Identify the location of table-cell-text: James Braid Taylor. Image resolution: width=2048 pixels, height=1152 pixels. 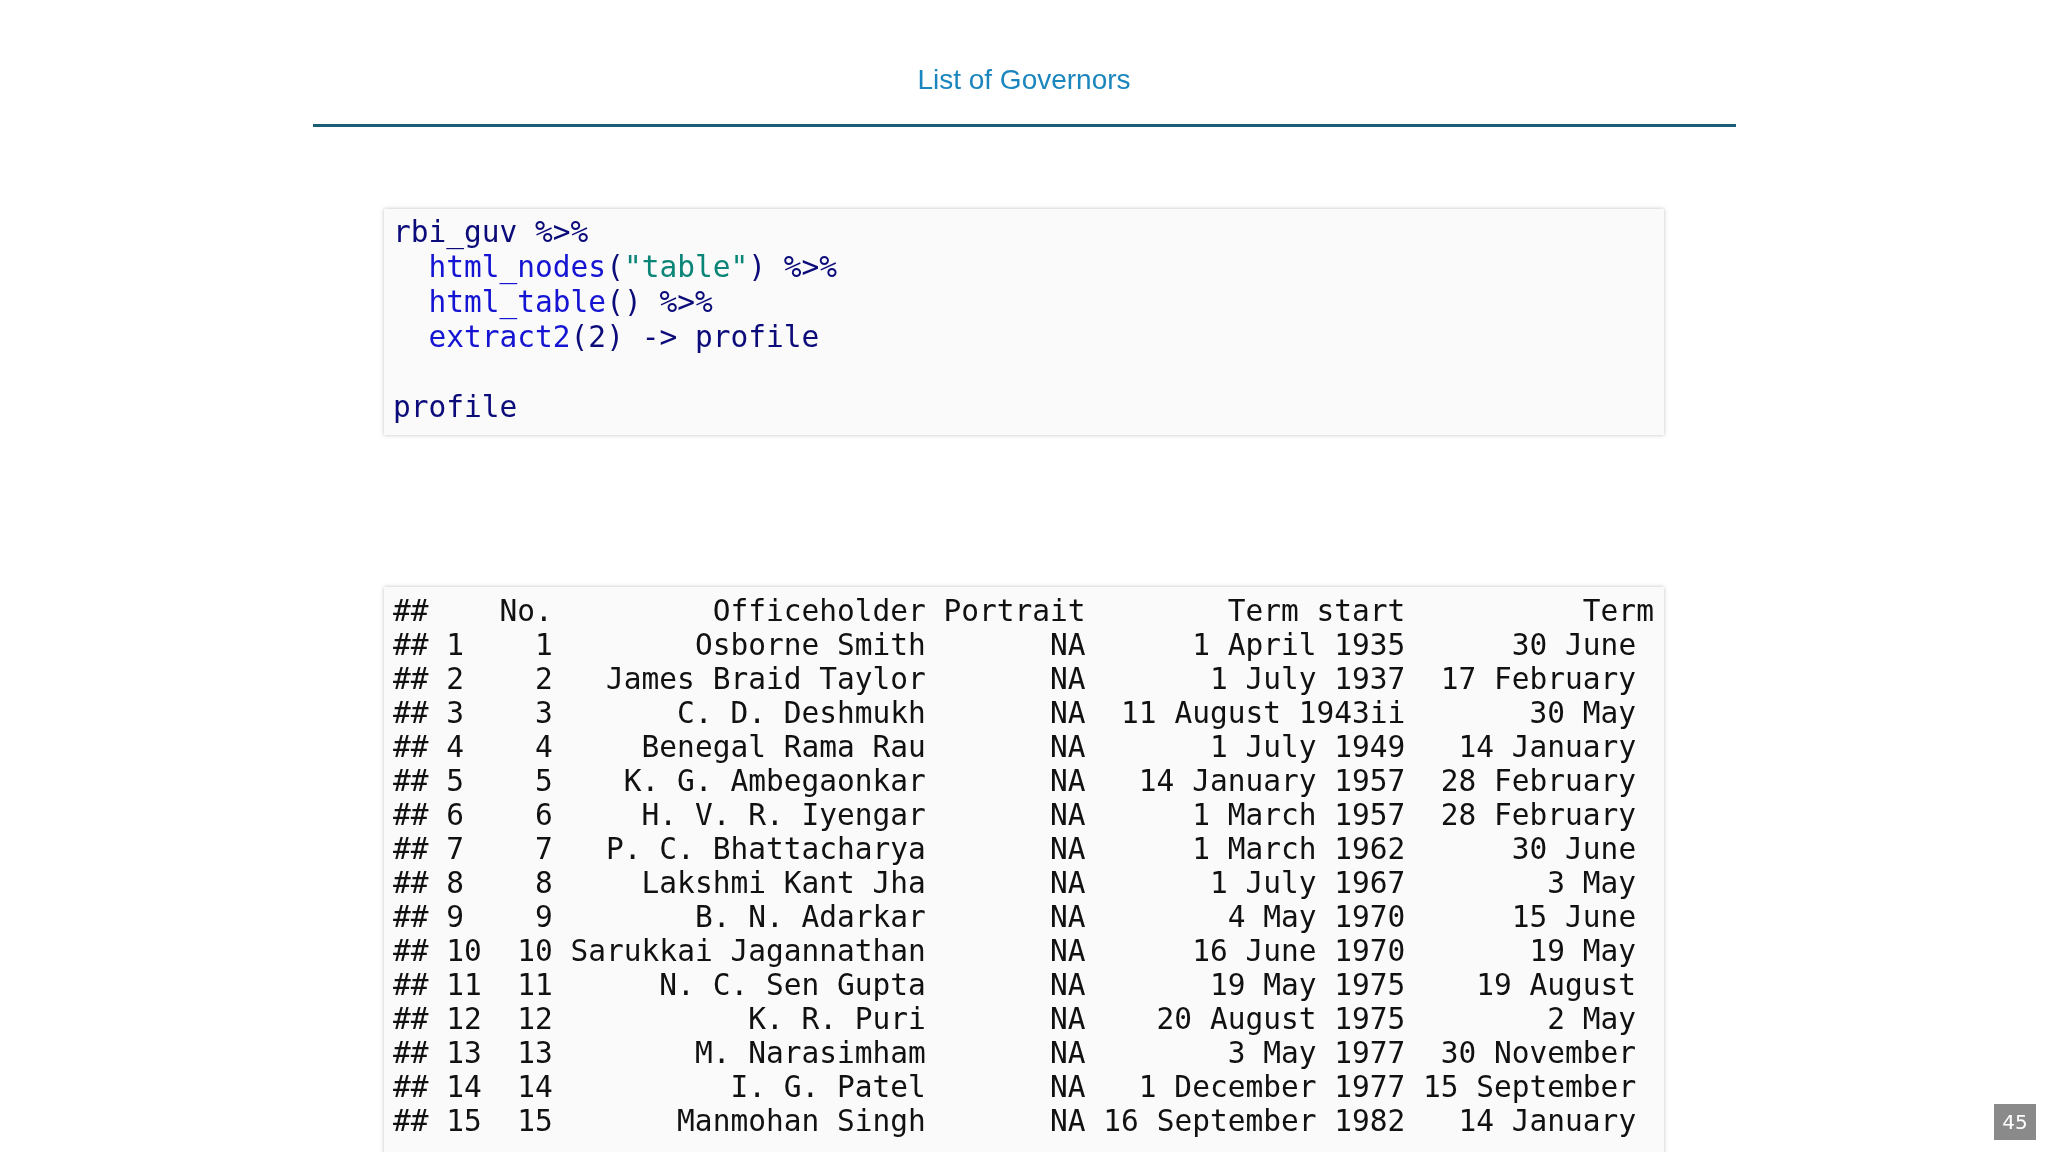
(765, 679).